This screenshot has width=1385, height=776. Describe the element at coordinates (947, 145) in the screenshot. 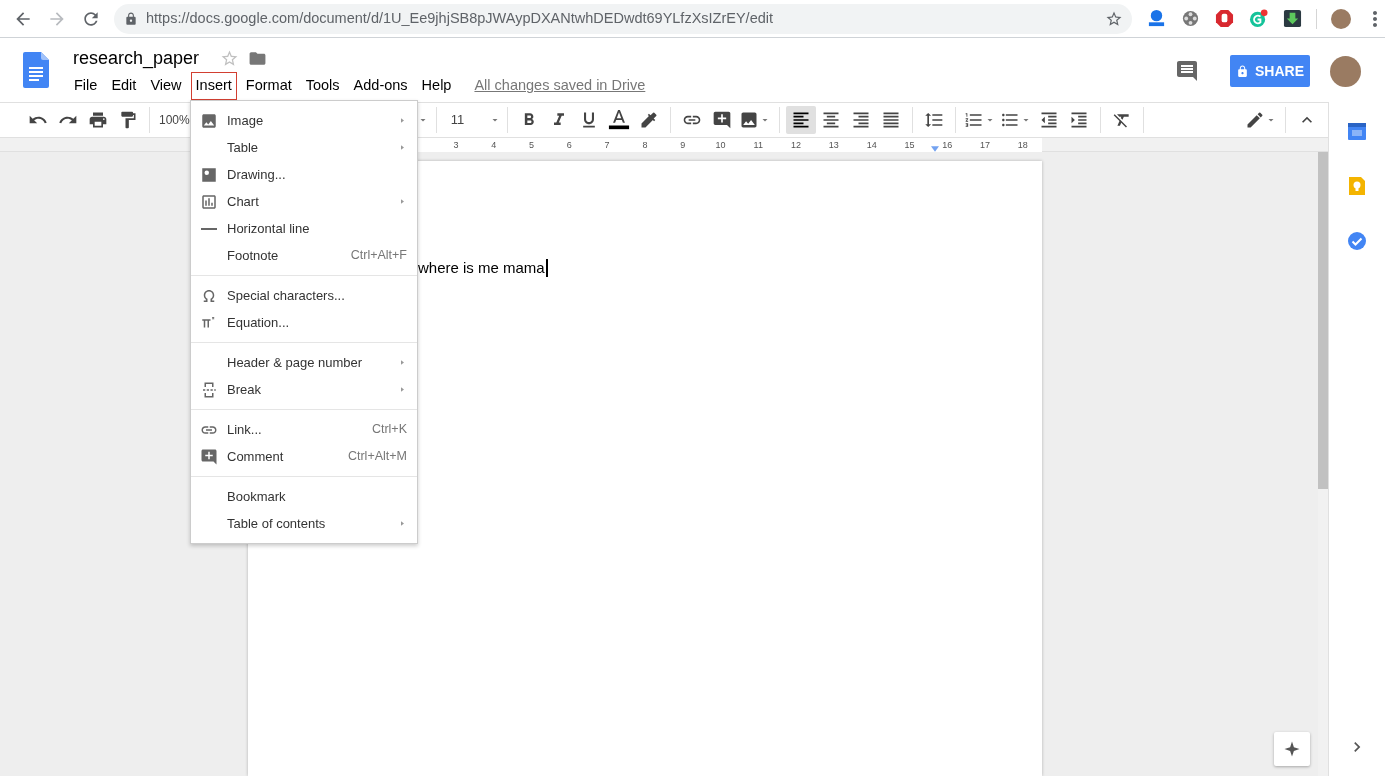

I see `ruler-number: 16` at that location.